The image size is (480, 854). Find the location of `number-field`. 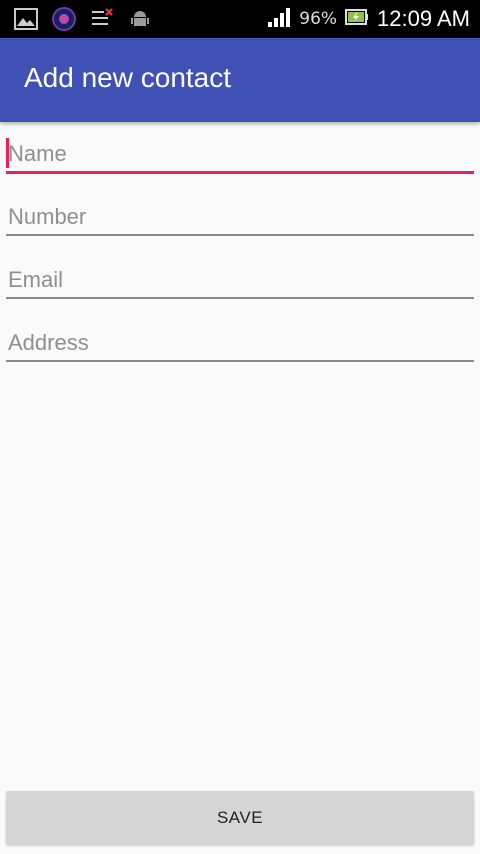

number-field is located at coordinates (240, 217).